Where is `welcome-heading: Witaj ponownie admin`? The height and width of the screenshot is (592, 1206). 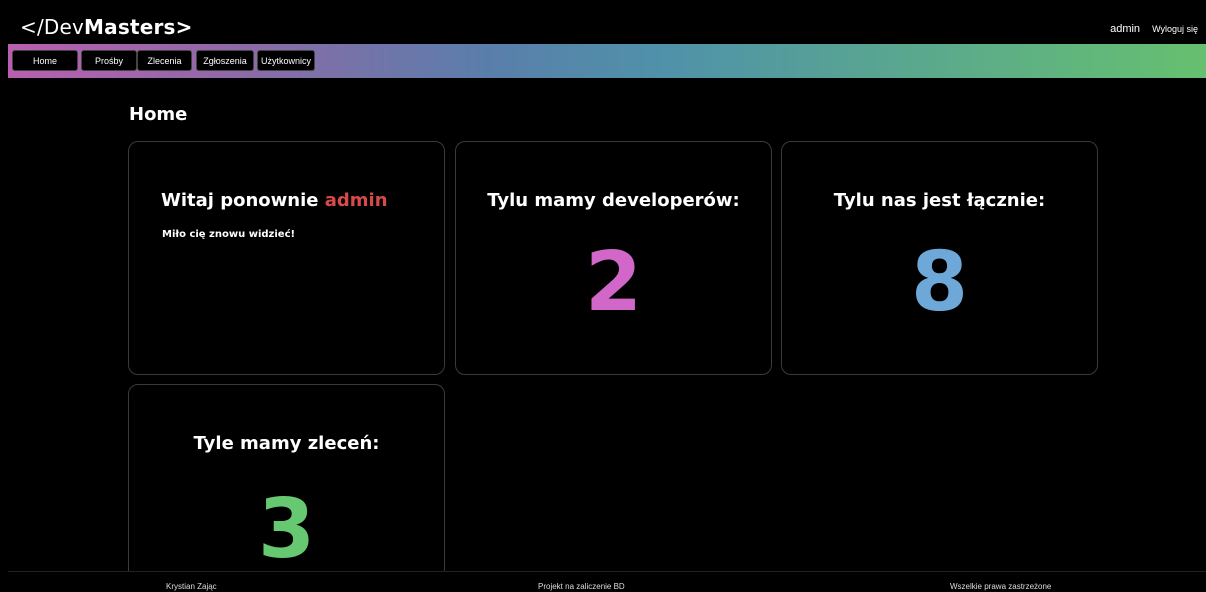 welcome-heading: Witaj ponownie admin is located at coordinates (274, 200).